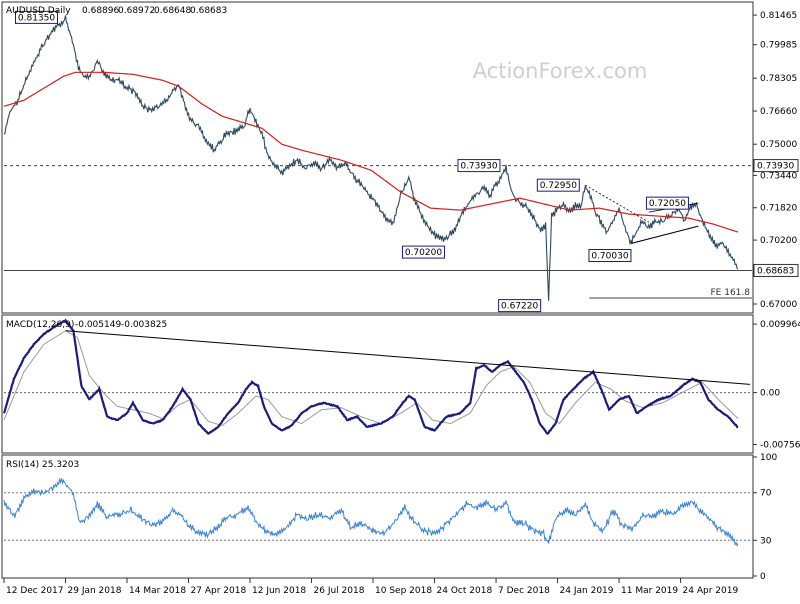 This screenshot has height=604, width=800. What do you see at coordinates (279, 591) in the screenshot?
I see `x-tick-label-4: 12 Jun 2018` at bounding box center [279, 591].